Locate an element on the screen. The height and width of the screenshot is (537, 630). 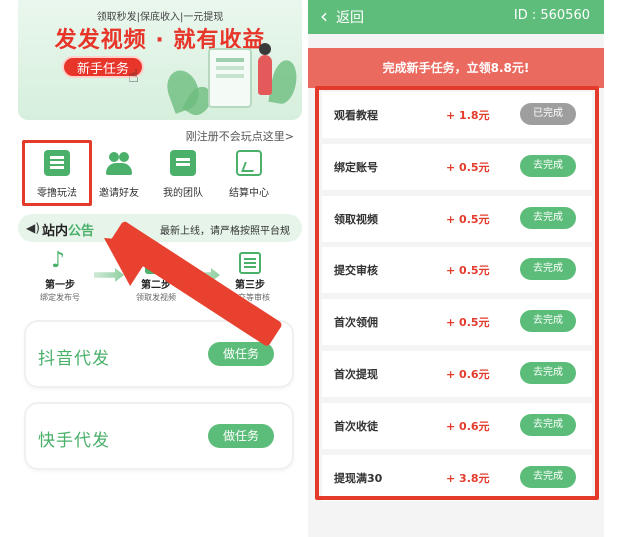
people-icon is located at coordinates (119, 163).